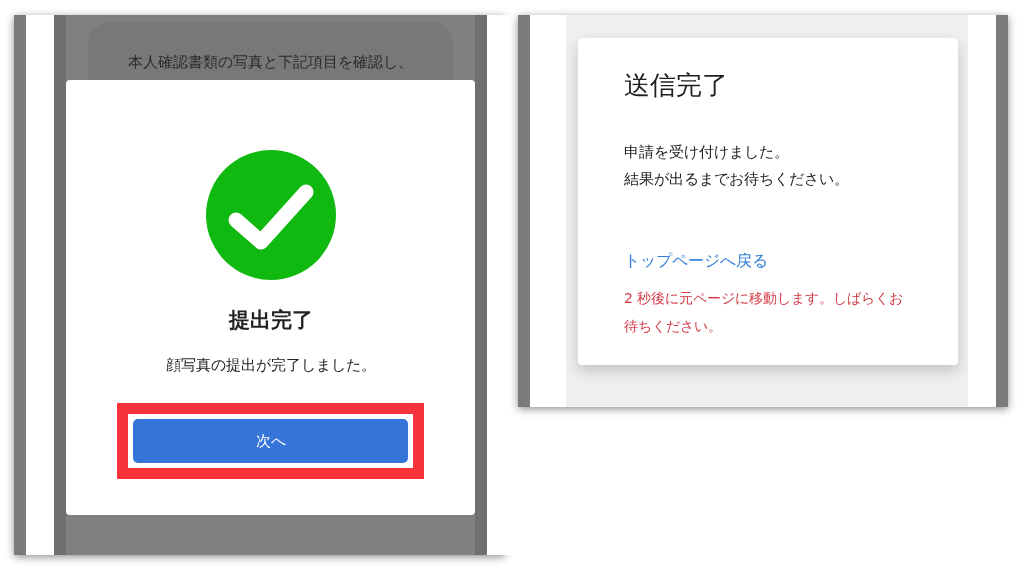 This screenshot has height=569, width=1024. What do you see at coordinates (270, 215) in the screenshot?
I see `check-circle-icon` at bounding box center [270, 215].